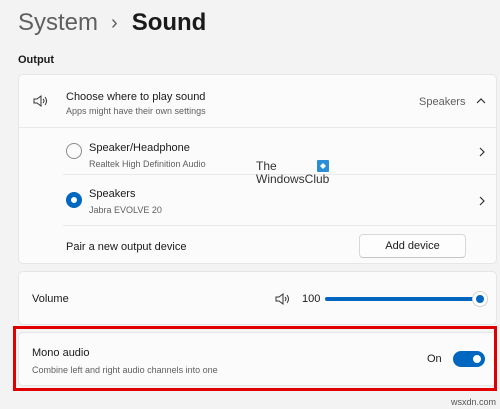  I want to click on device-radio-speaker-headphone, so click(74, 151).